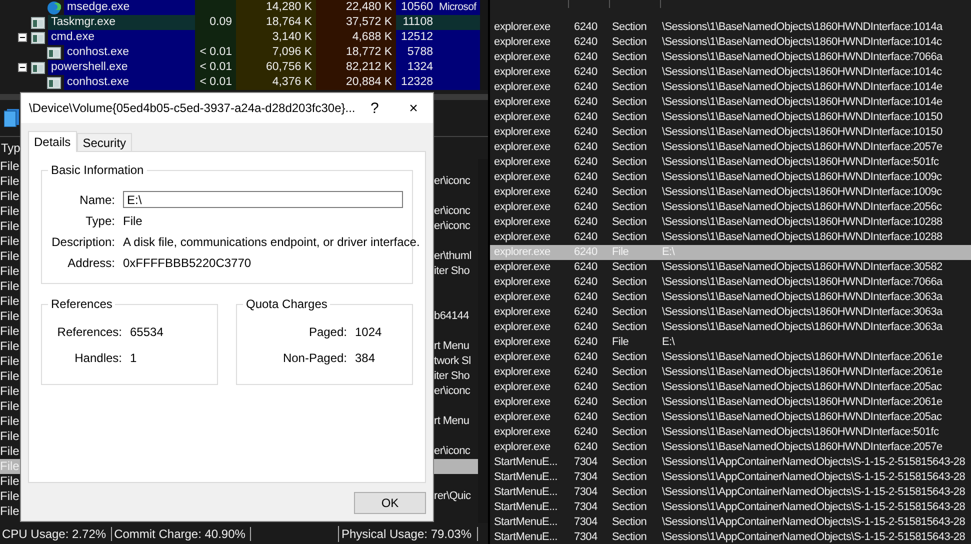  What do you see at coordinates (668, 252) in the screenshot?
I see `handle-name-cell-text: E:\` at bounding box center [668, 252].